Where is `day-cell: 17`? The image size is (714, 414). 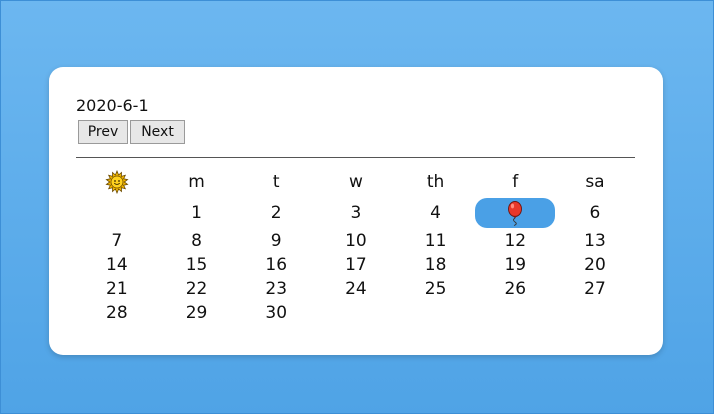
day-cell: 17 is located at coordinates (356, 265).